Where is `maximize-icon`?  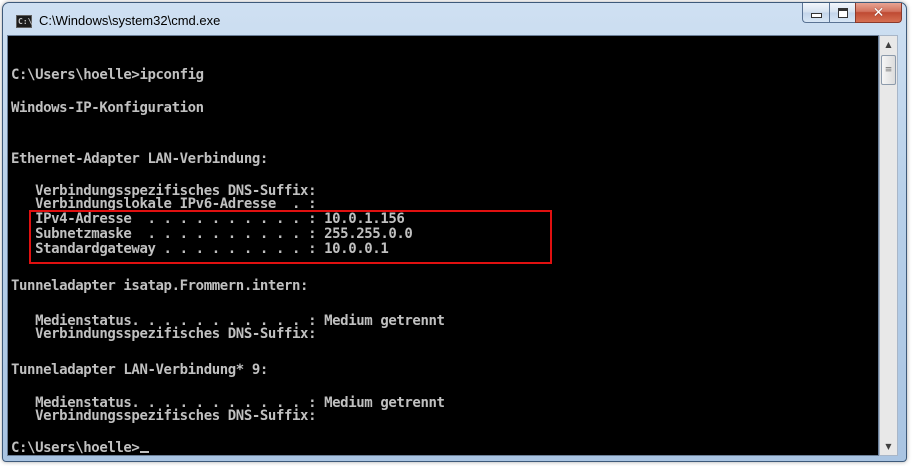
maximize-icon is located at coordinates (842, 12).